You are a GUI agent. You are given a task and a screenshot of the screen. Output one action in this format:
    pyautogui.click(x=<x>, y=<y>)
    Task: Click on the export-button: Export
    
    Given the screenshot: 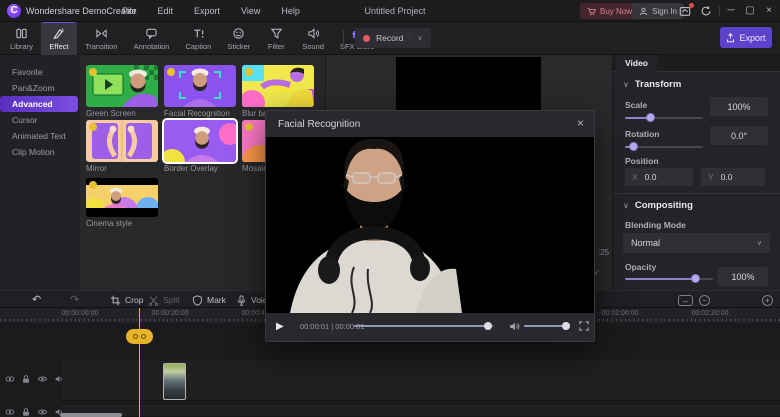 What is the action you would take?
    pyautogui.click(x=746, y=37)
    